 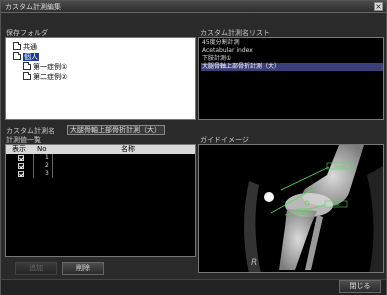 What do you see at coordinates (100, 149) in the screenshot?
I see `table-header: 表示 No 名称` at bounding box center [100, 149].